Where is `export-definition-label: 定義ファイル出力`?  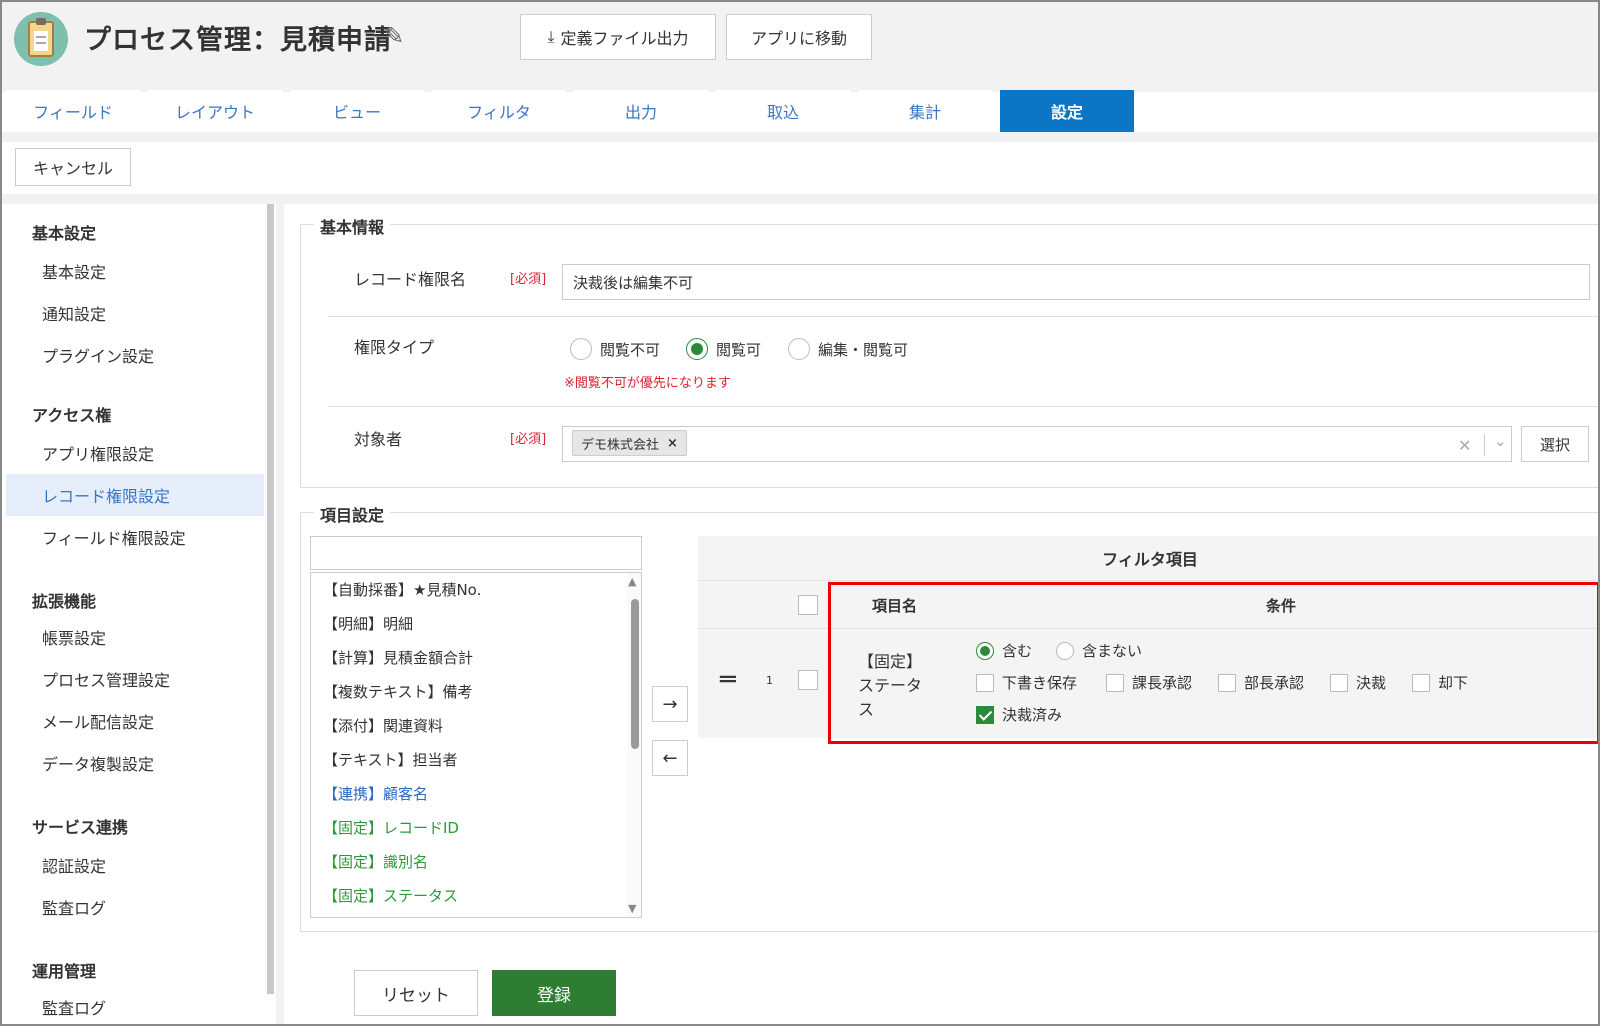
export-definition-label: 定義ファイル出力 is located at coordinates (624, 38).